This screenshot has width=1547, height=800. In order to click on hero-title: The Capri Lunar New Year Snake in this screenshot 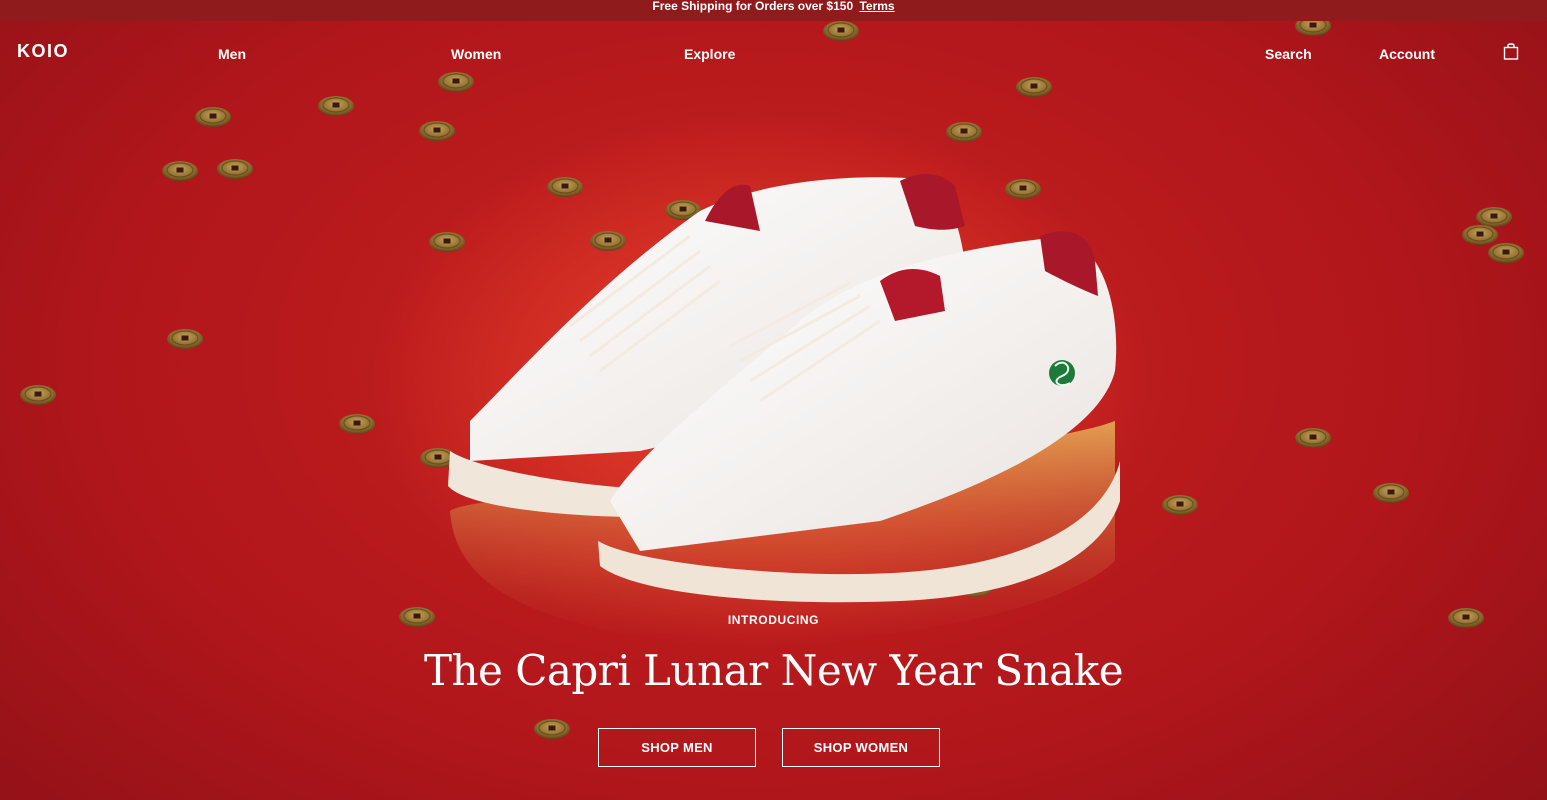, I will do `click(773, 670)`.